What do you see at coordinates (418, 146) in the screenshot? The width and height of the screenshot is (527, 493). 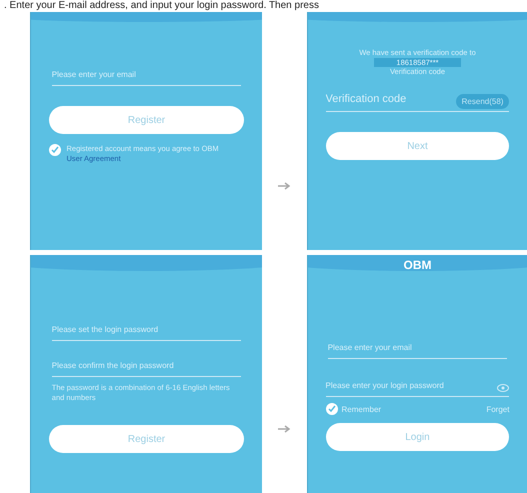 I see `next-button: Next` at bounding box center [418, 146].